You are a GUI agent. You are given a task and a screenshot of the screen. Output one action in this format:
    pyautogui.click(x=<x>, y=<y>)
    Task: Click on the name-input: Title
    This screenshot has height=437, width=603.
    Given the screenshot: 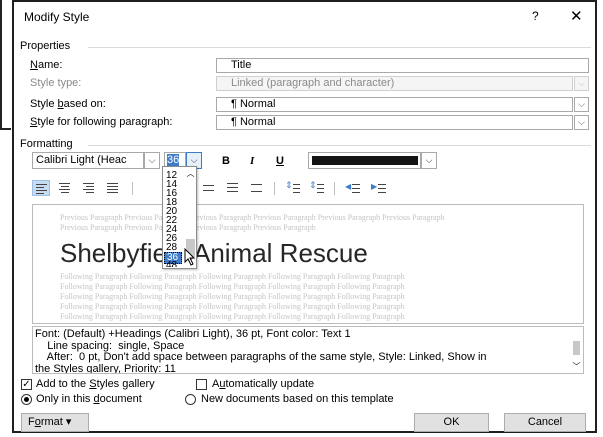 What is the action you would take?
    pyautogui.click(x=402, y=65)
    